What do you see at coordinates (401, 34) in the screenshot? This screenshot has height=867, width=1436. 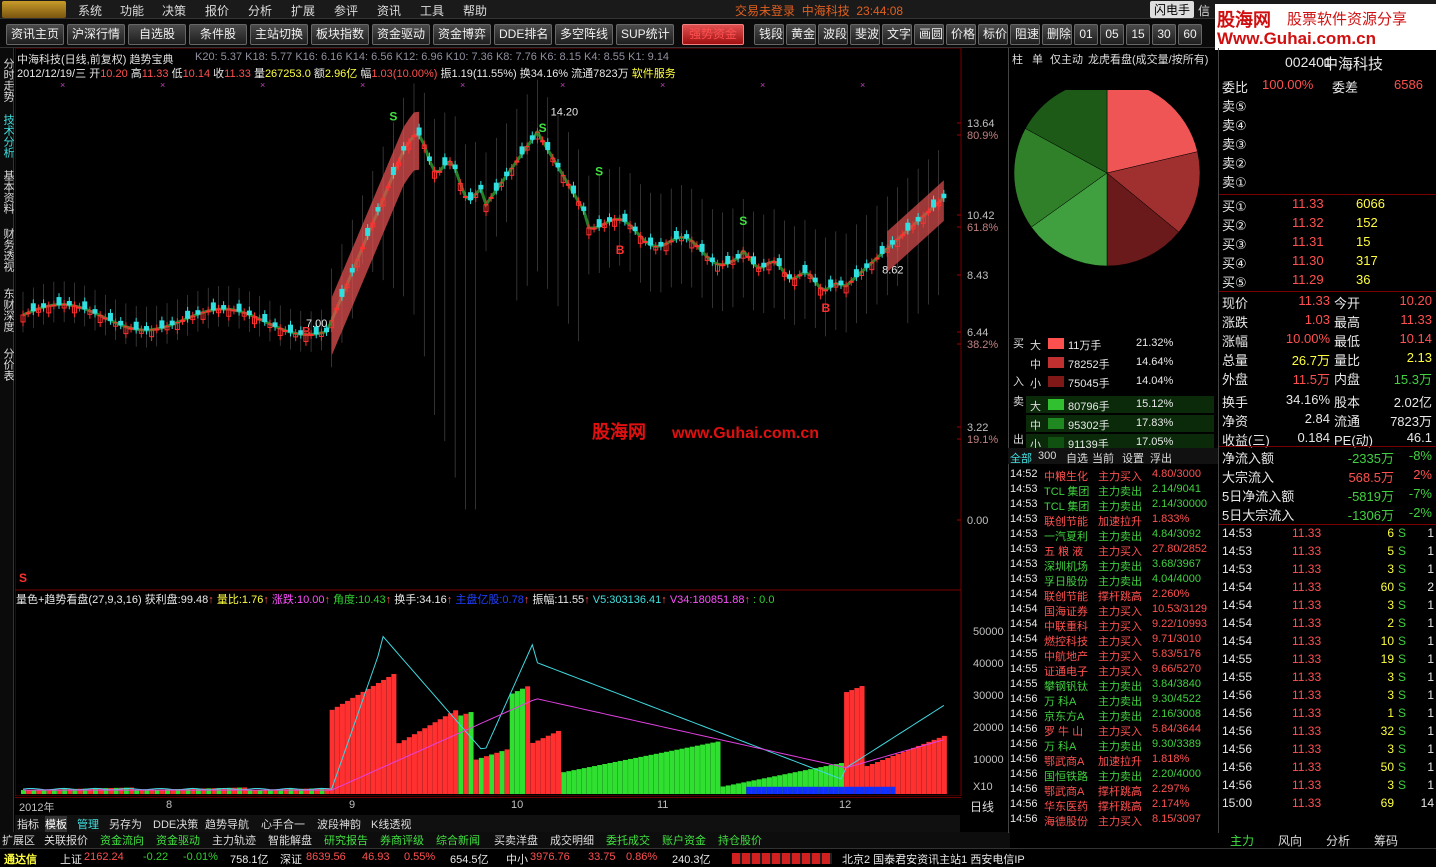 I see `toolbar-button-capital-drive: 资金驱动` at bounding box center [401, 34].